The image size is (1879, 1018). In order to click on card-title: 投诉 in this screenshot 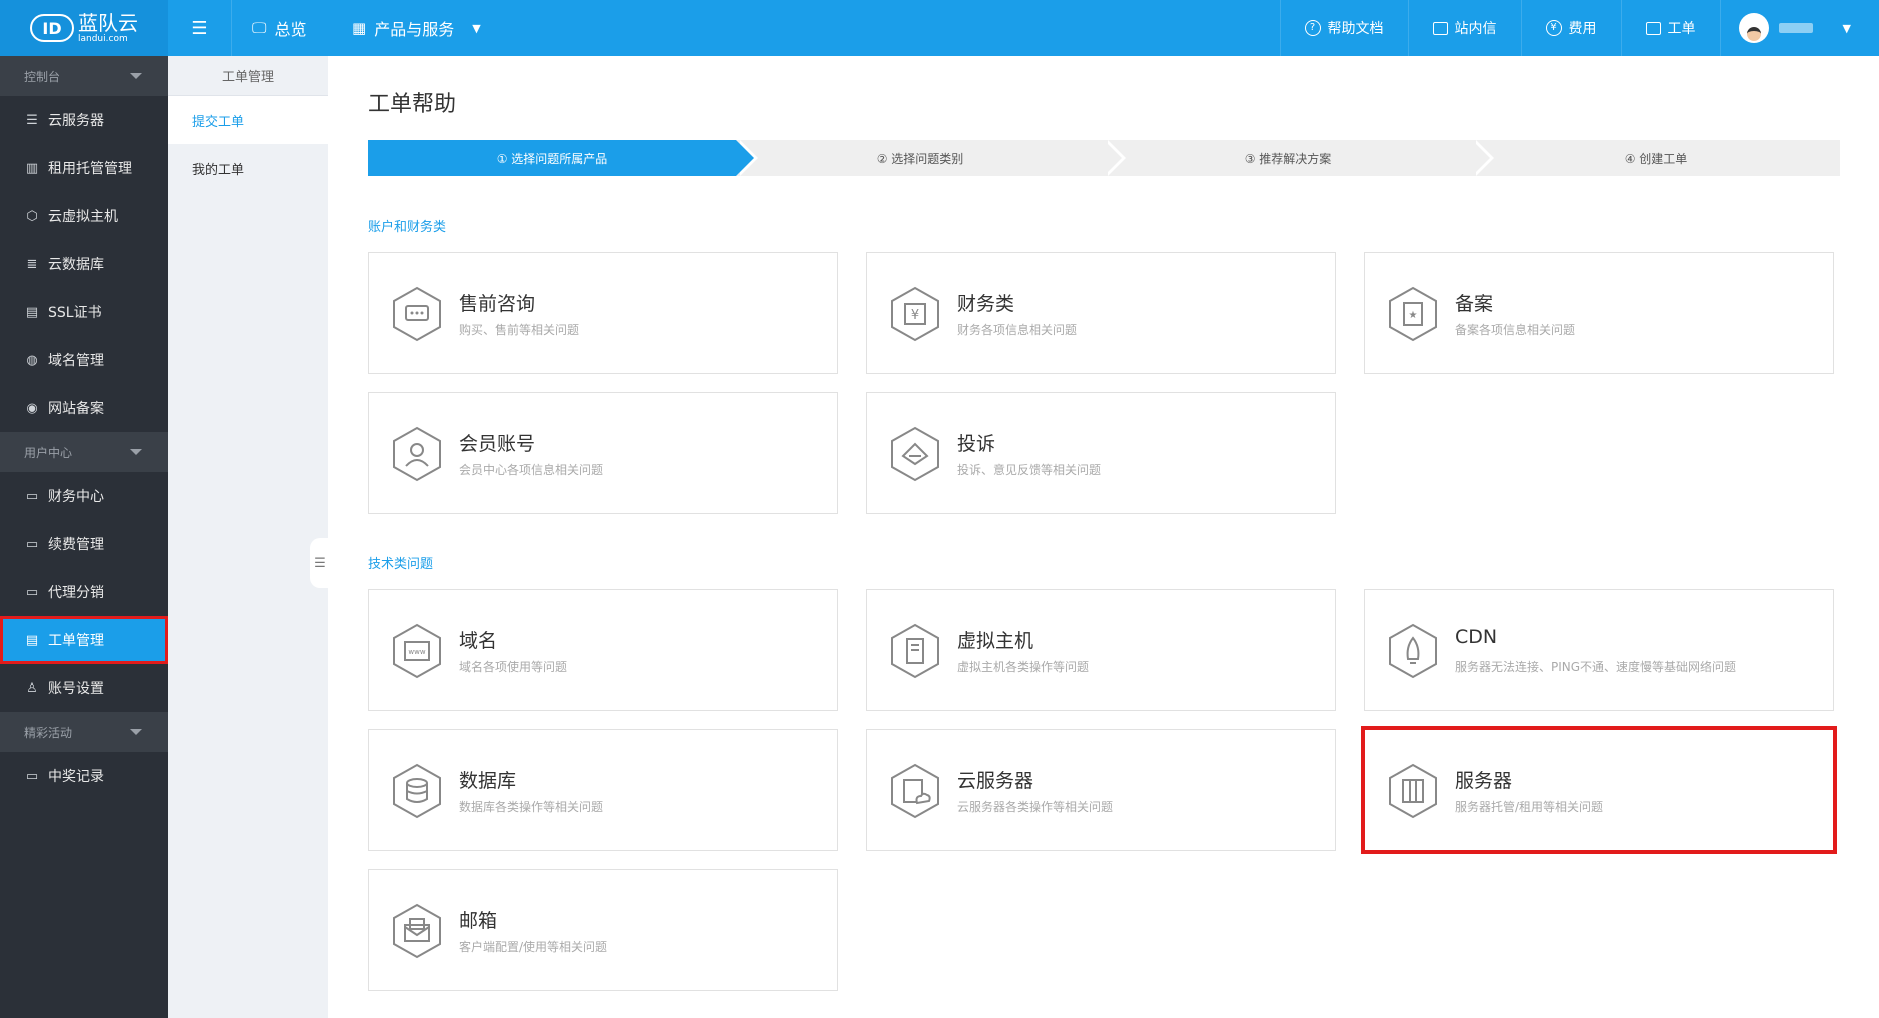, I will do `click(976, 444)`.